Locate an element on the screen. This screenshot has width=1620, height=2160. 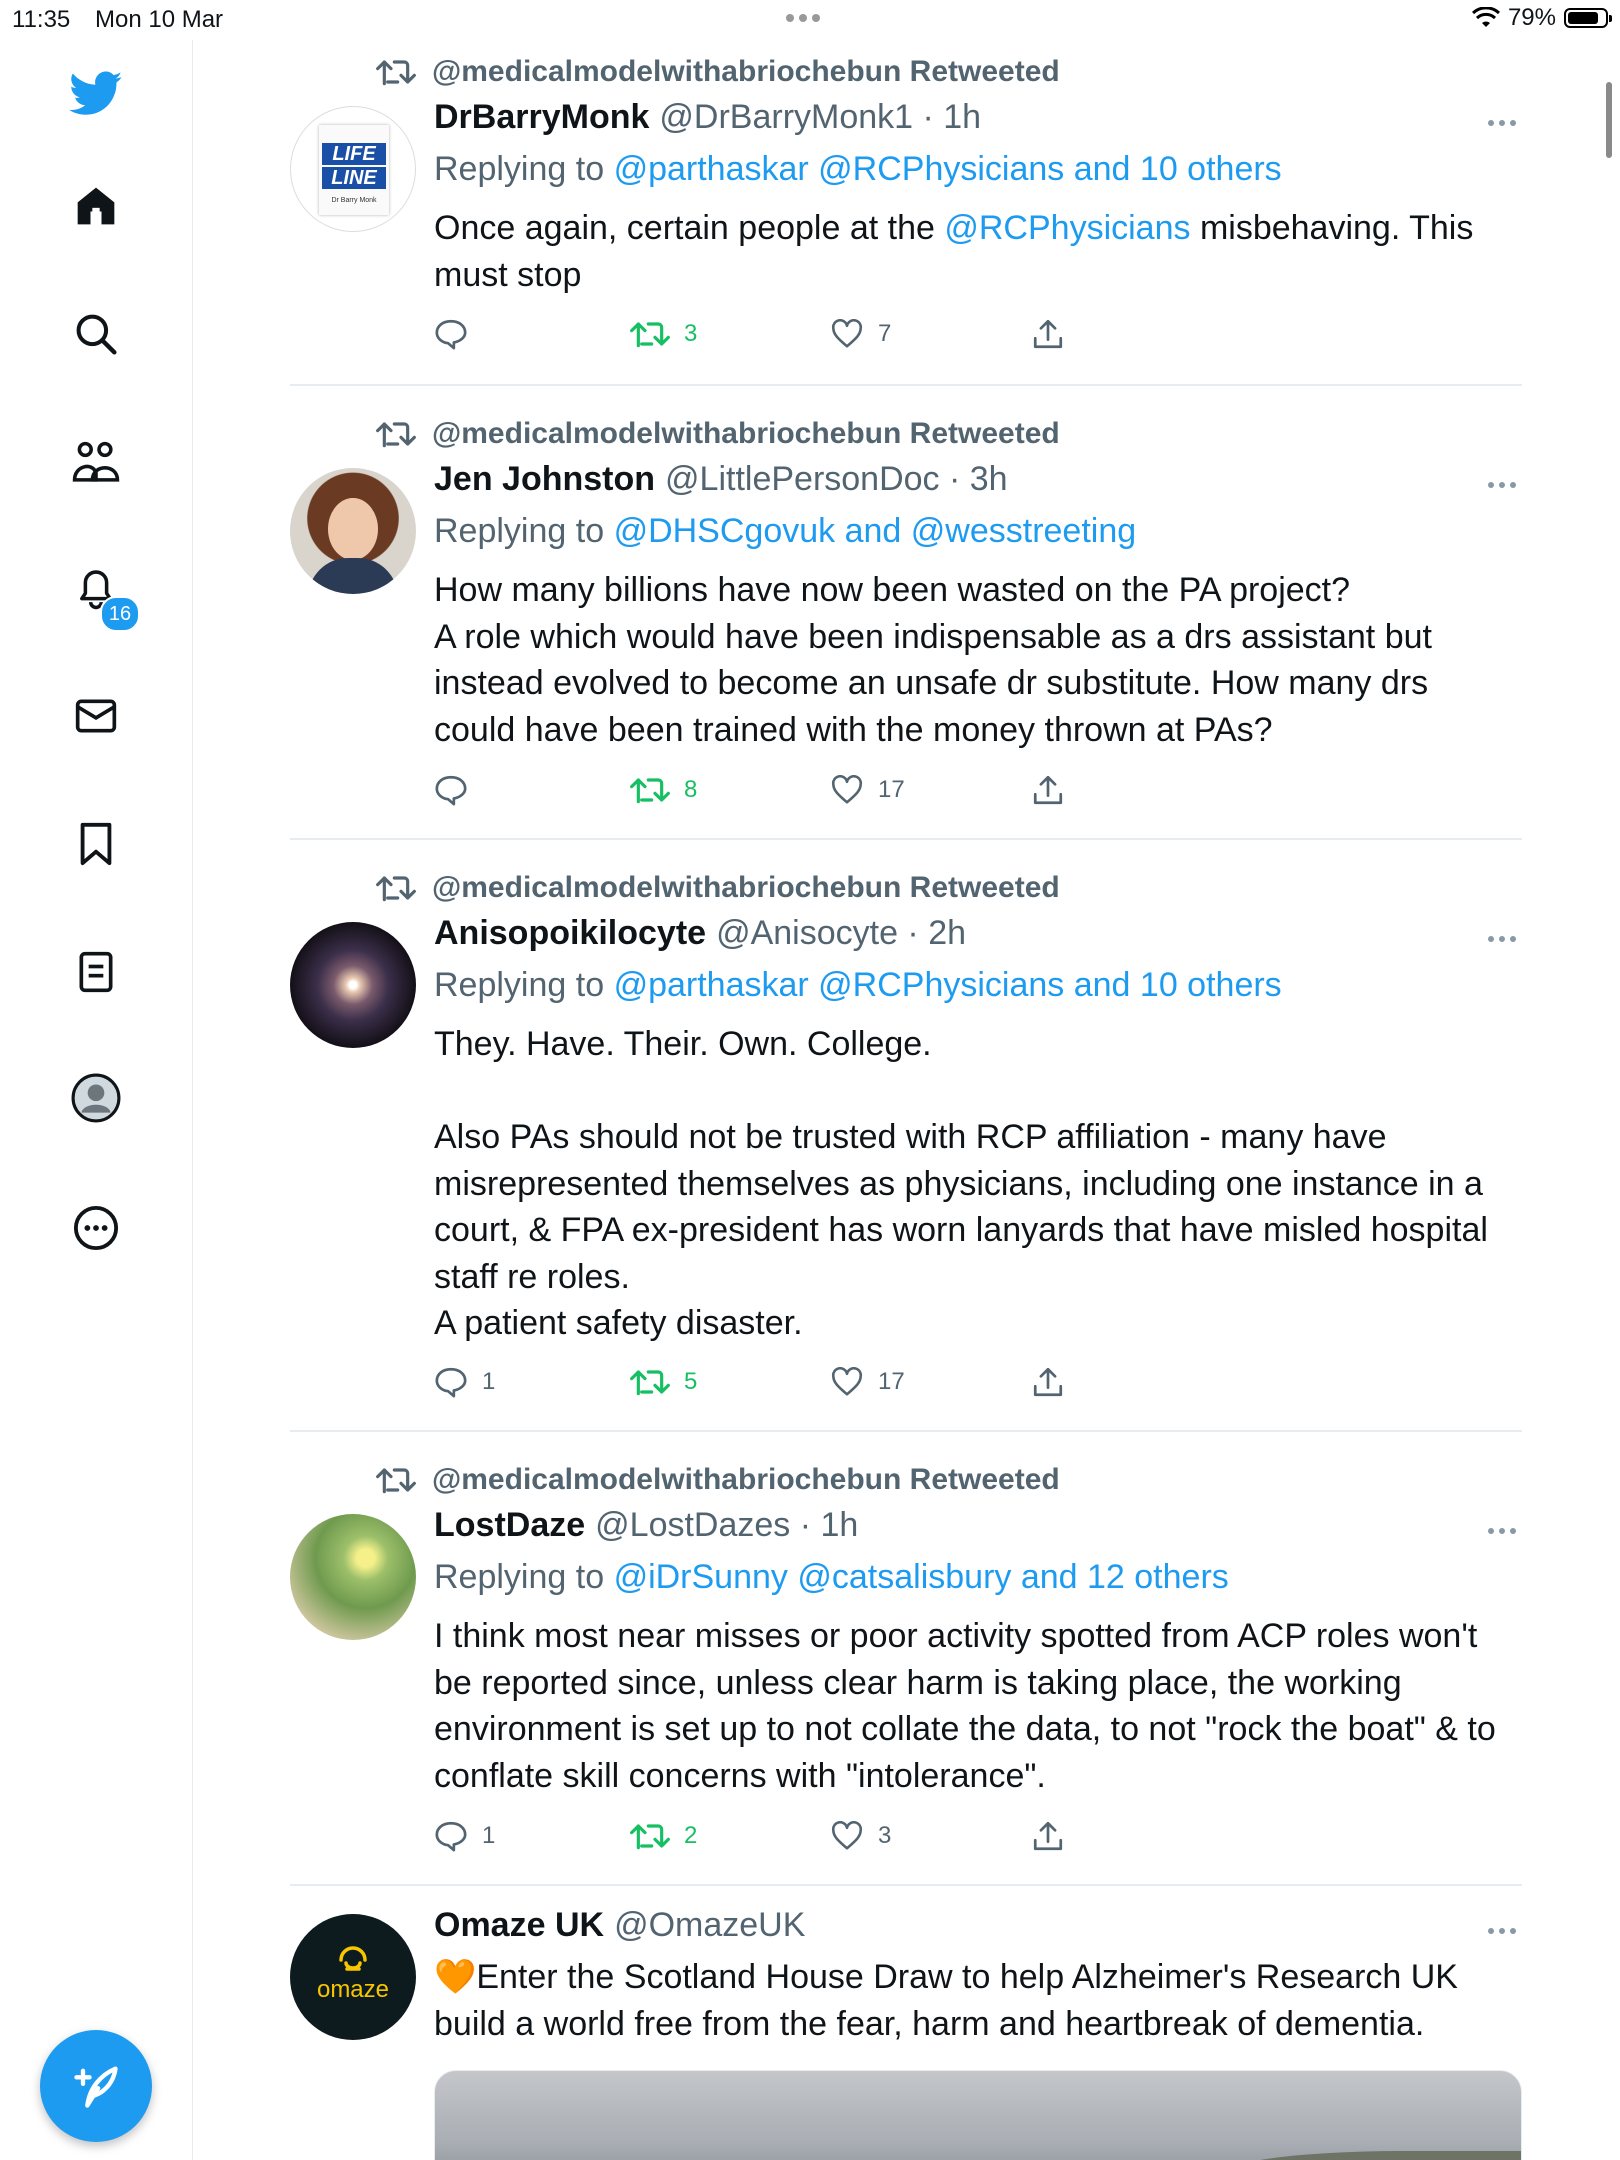
home-icon is located at coordinates (96, 206).